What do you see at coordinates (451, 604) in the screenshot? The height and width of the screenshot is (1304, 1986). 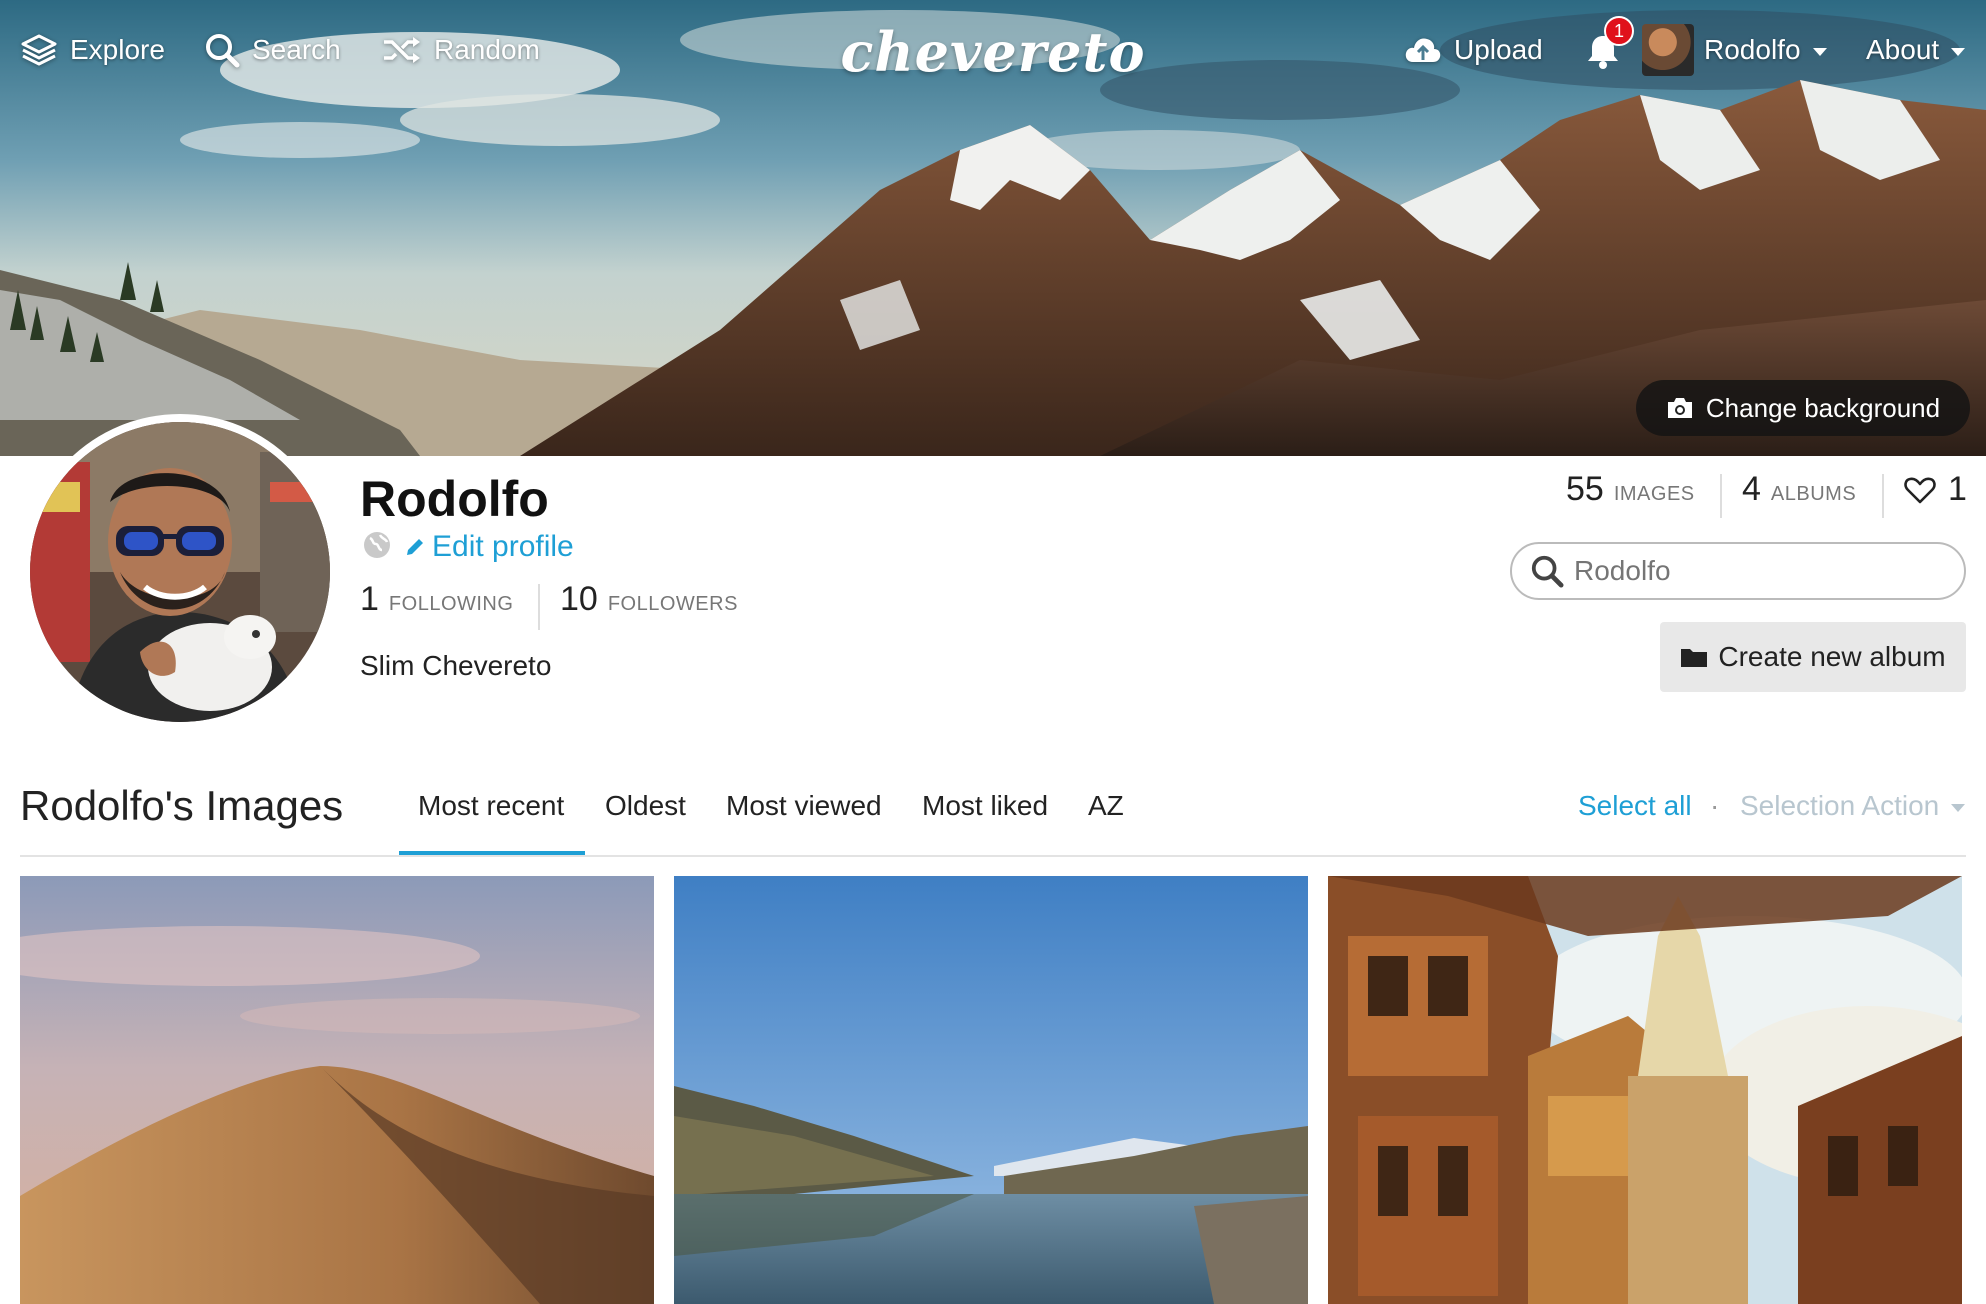 I see `following-label: FOLLOWING` at bounding box center [451, 604].